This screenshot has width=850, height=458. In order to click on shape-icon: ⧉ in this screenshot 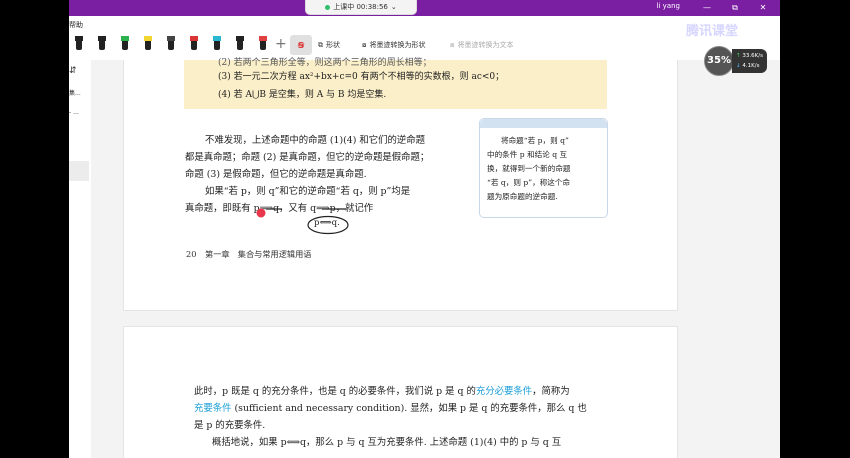, I will do `click(320, 44)`.